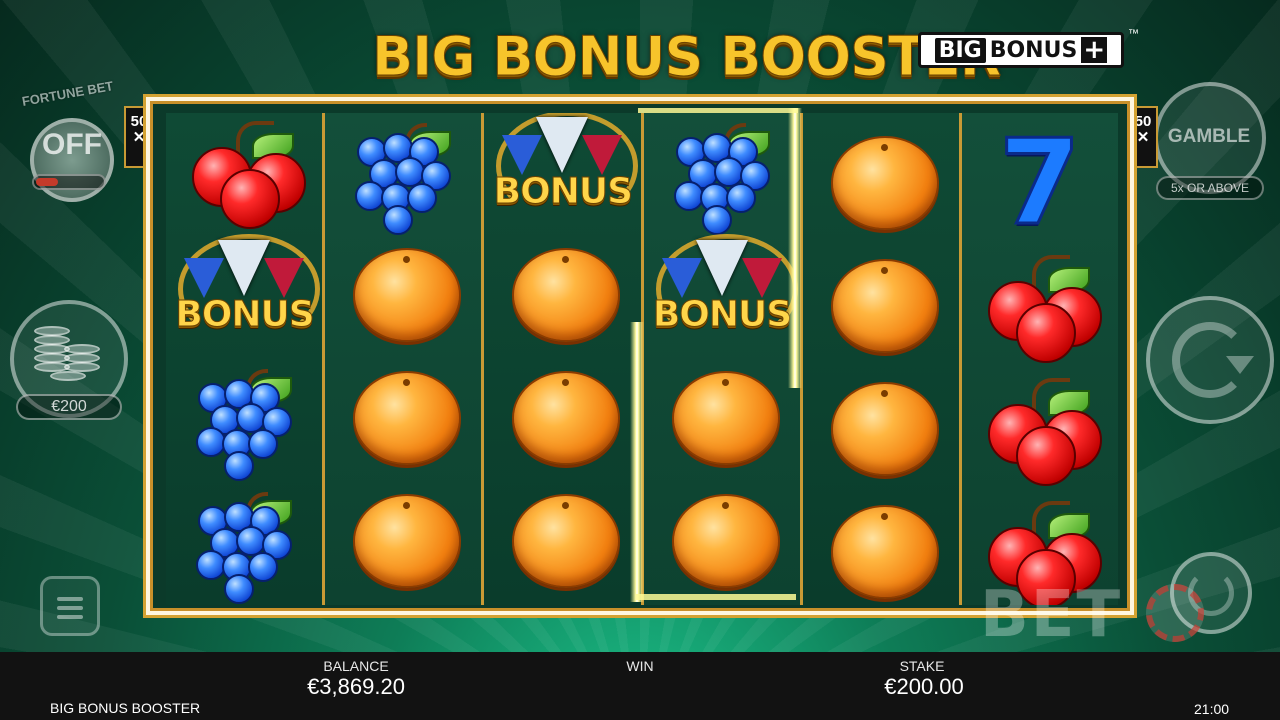  What do you see at coordinates (1051, 615) in the screenshot?
I see `watermark: BET` at bounding box center [1051, 615].